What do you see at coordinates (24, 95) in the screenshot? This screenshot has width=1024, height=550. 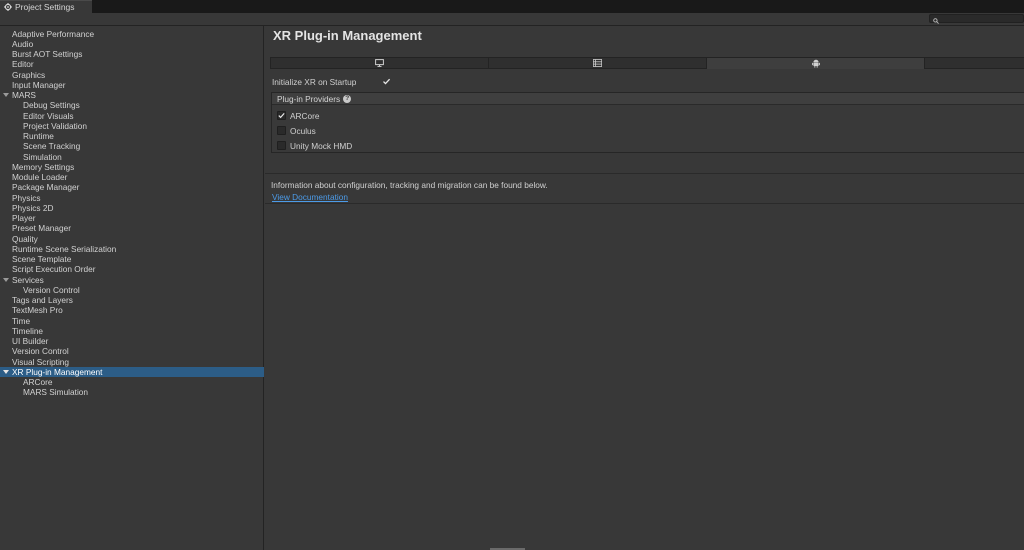 I see `sidebar-item-label: MARS` at bounding box center [24, 95].